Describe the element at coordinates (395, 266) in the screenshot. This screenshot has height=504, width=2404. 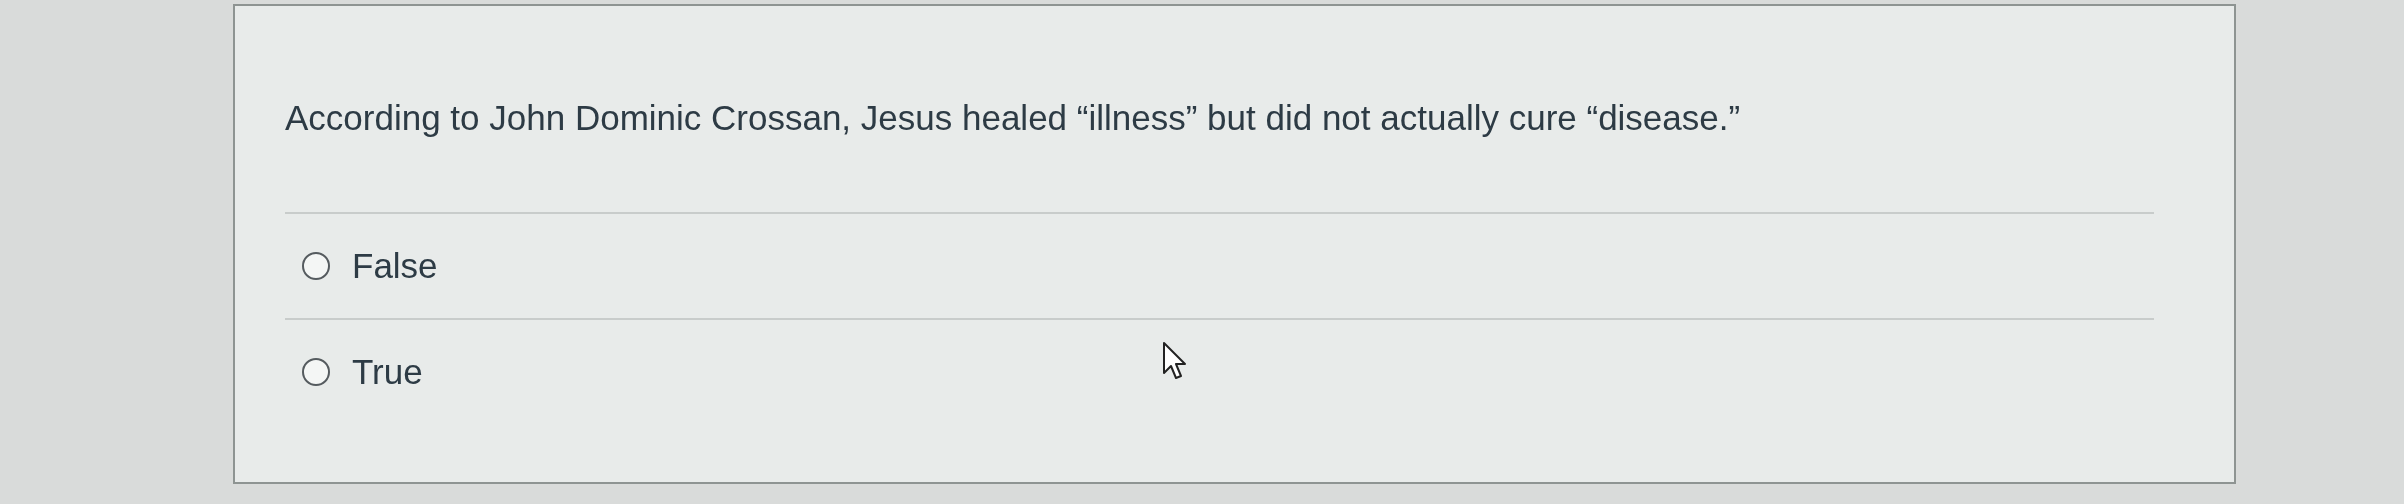
I see `option-label: False` at that location.